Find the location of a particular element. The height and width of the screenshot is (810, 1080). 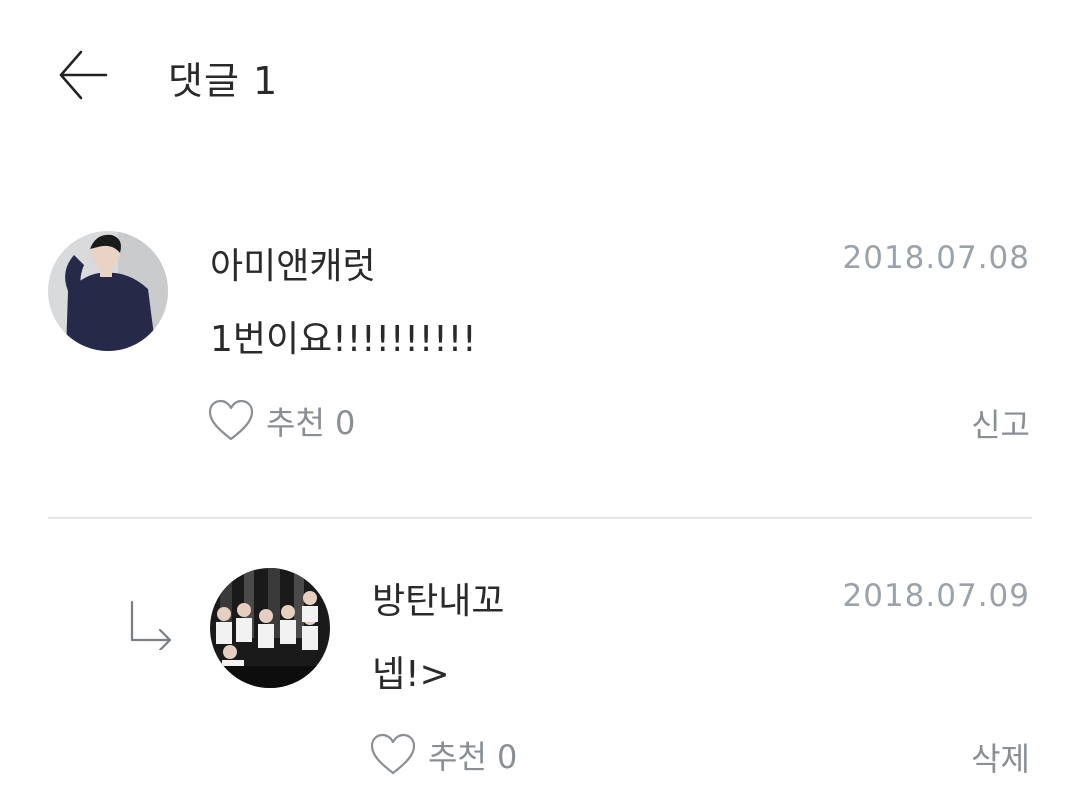

divider is located at coordinates (540, 518).